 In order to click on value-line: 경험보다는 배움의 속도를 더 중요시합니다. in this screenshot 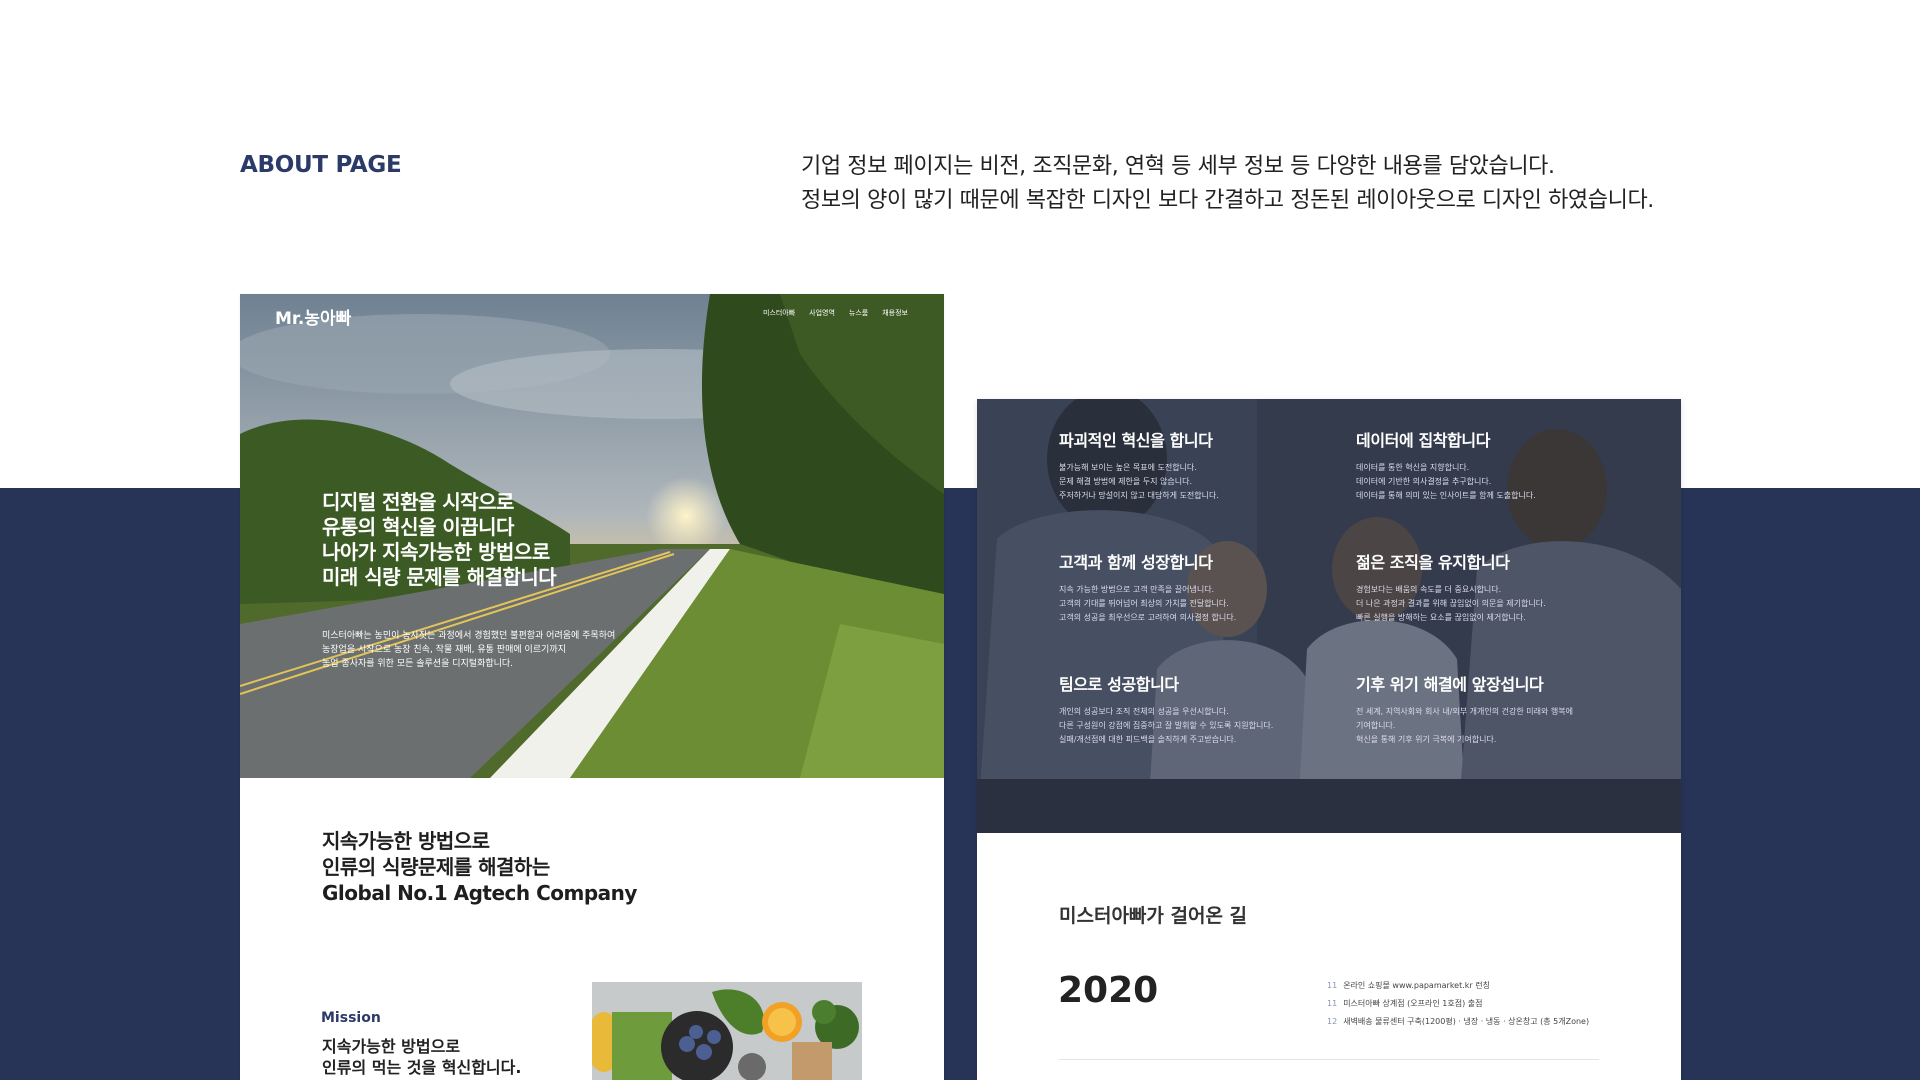, I will do `click(1429, 589)`.